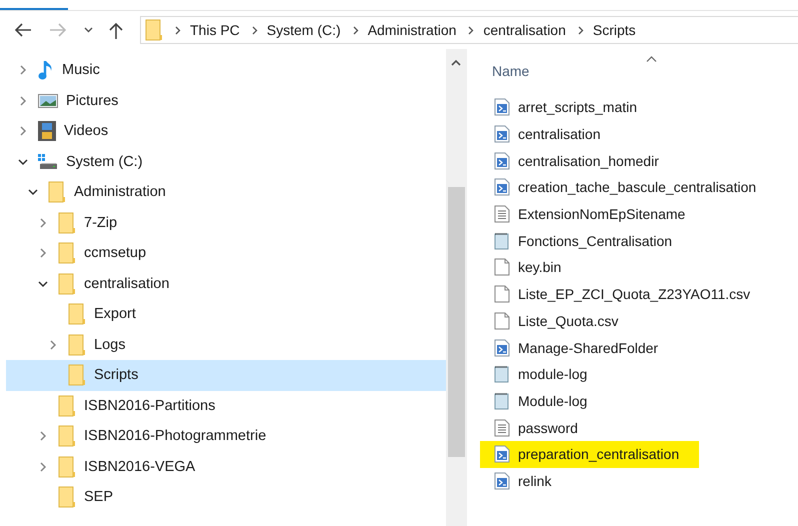 This screenshot has width=798, height=526. Describe the element at coordinates (412, 30) in the screenshot. I see `breadcrumb: Administration` at that location.